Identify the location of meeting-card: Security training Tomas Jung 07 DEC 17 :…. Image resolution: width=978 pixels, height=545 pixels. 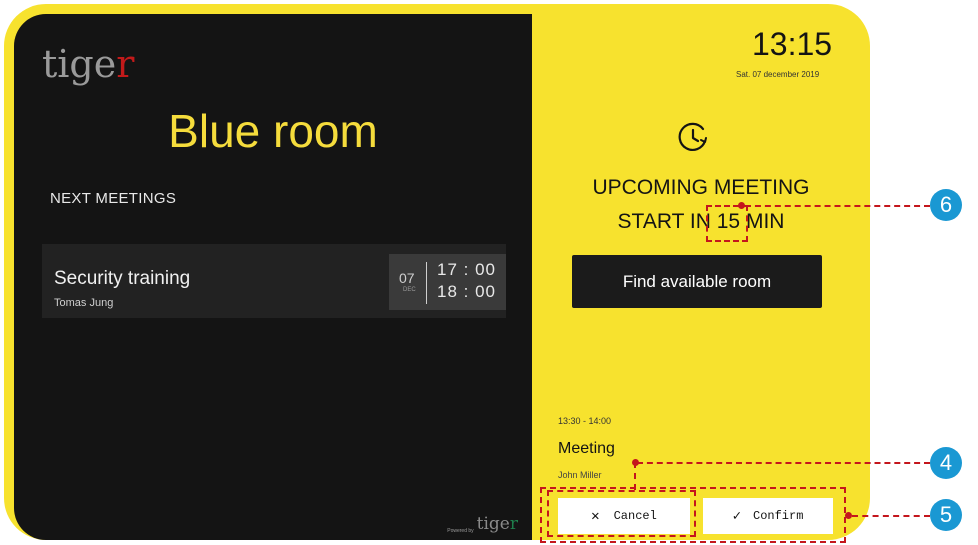
(274, 281).